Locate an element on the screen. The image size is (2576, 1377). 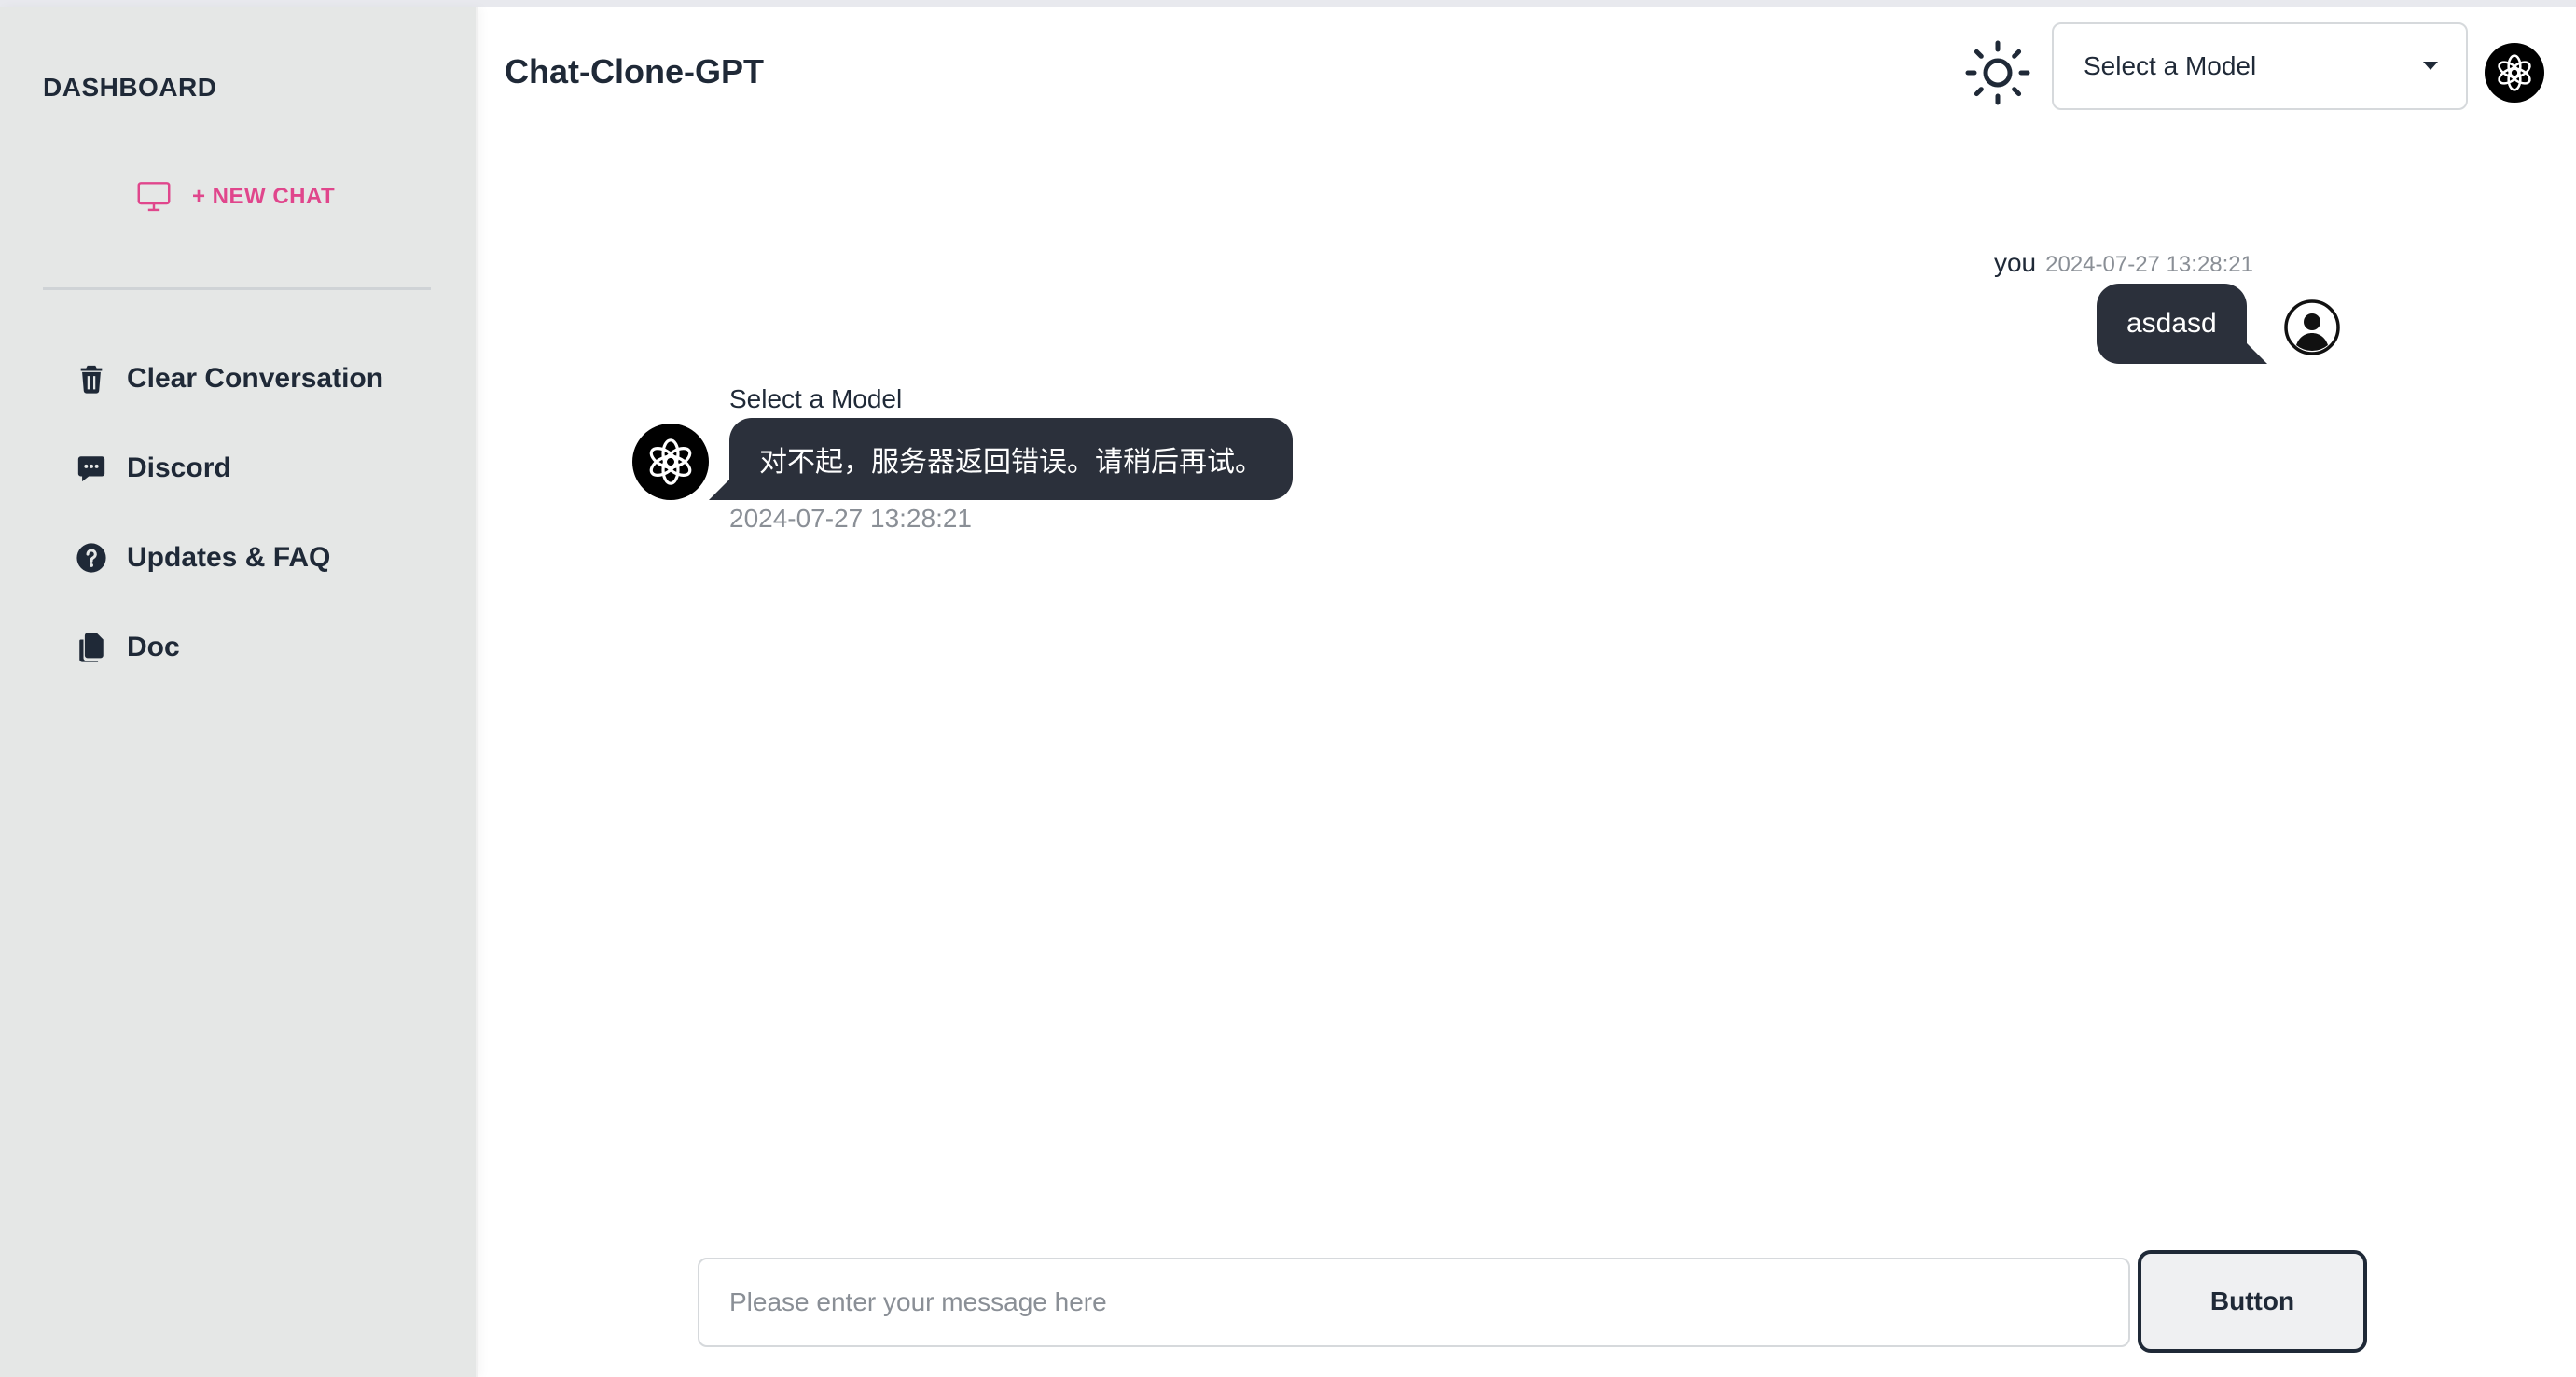
user-circle-icon is located at coordinates (2312, 327).